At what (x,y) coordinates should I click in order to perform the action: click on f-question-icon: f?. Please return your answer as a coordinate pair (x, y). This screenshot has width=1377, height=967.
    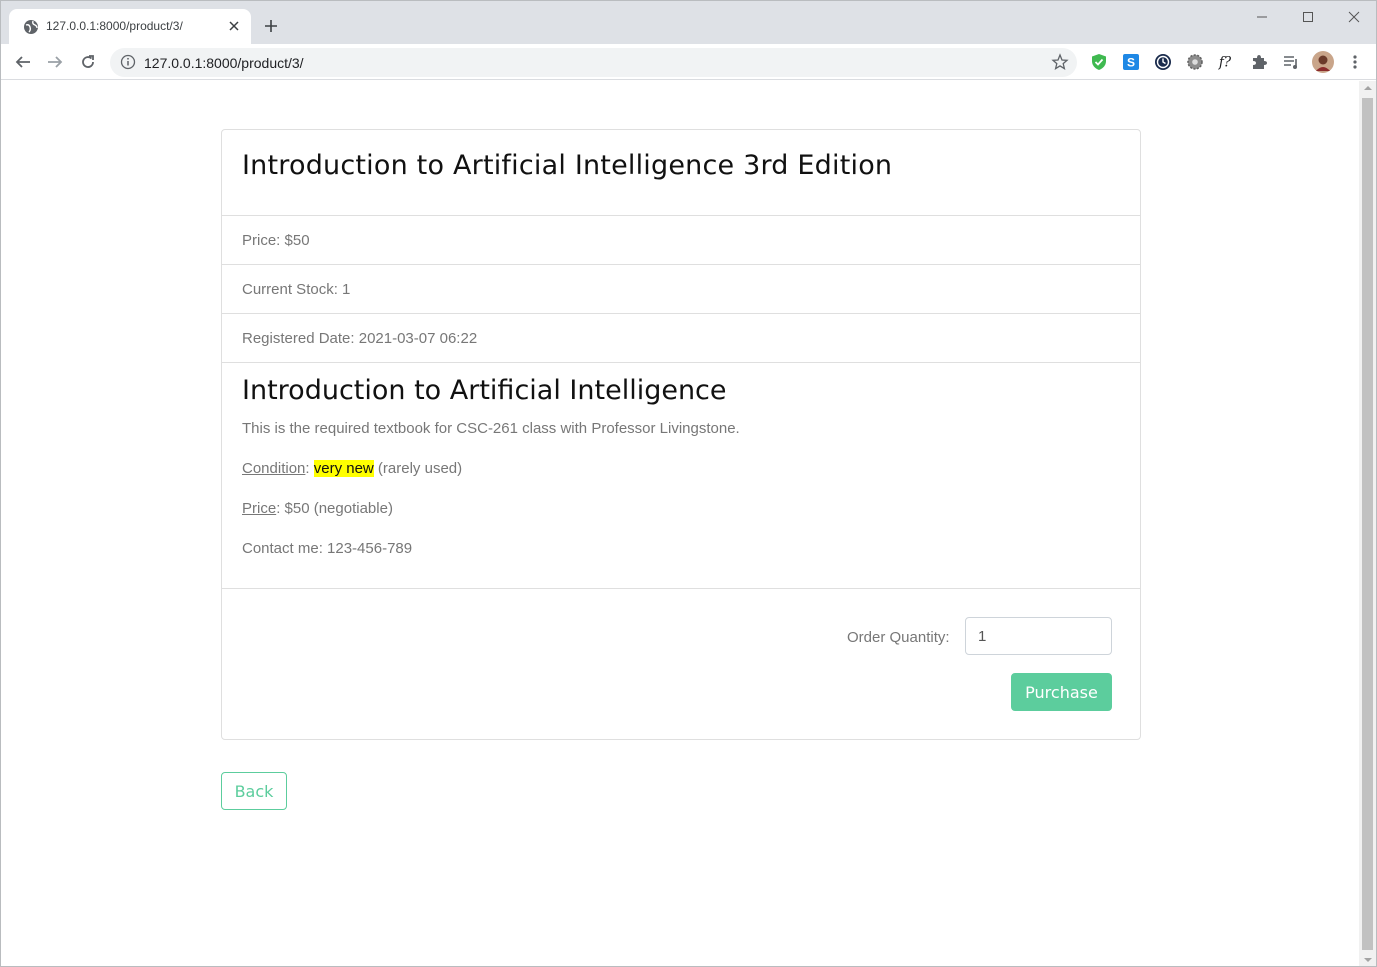
    Looking at the image, I should click on (1227, 62).